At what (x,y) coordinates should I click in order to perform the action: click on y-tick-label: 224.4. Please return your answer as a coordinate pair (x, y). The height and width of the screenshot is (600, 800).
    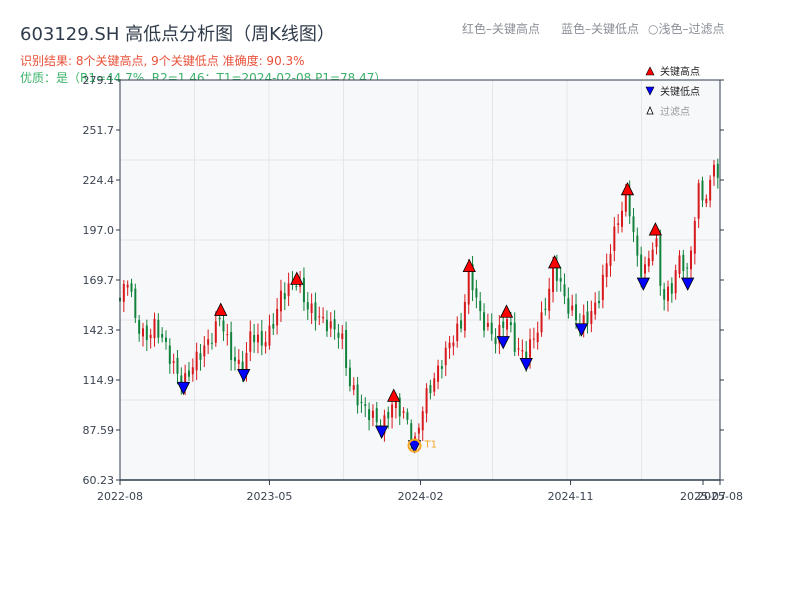
    Looking at the image, I should click on (99, 180).